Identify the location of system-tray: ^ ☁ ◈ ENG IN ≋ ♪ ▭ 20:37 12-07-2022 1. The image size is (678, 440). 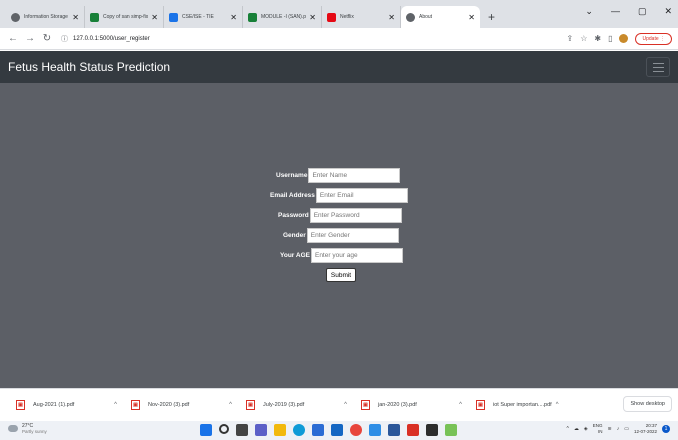
(618, 429).